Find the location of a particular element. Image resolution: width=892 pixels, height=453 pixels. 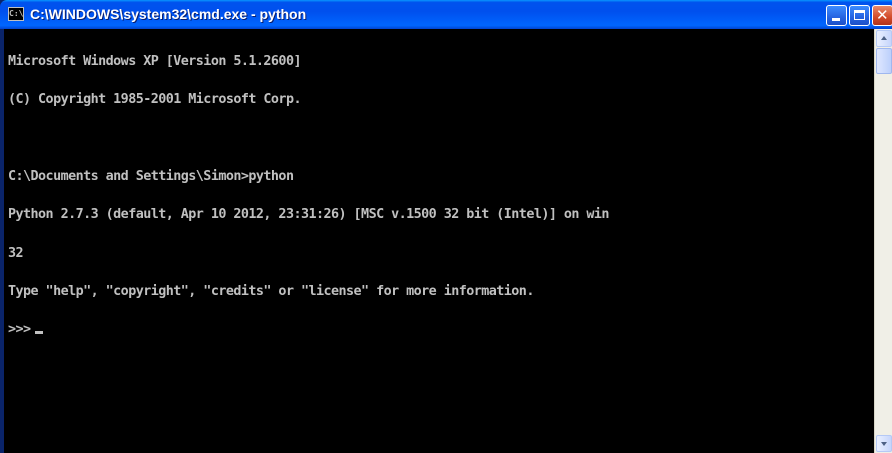

scroll-thumb is located at coordinates (884, 61).